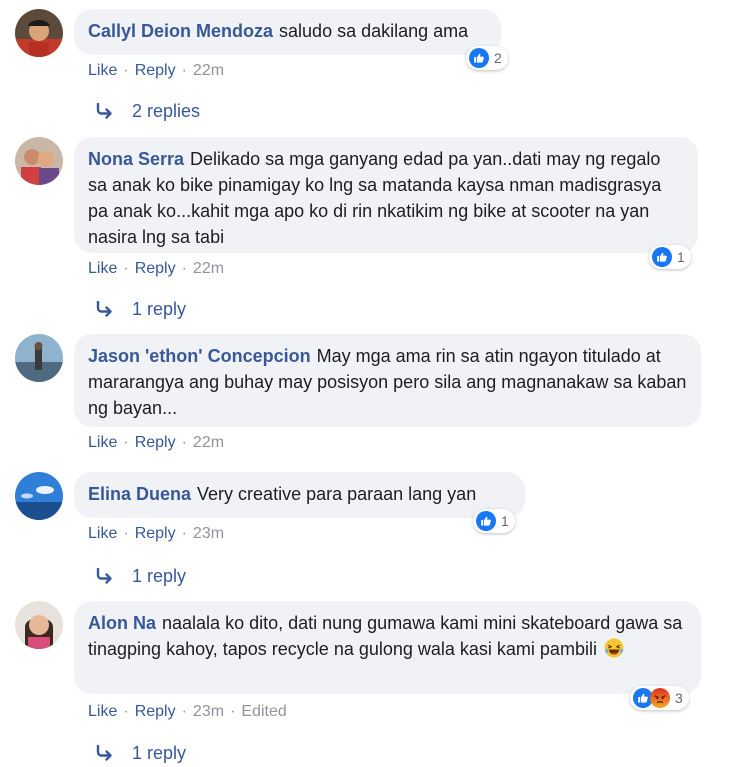  I want to click on comment-actions: Like · Reply · 23m, so click(156, 534).